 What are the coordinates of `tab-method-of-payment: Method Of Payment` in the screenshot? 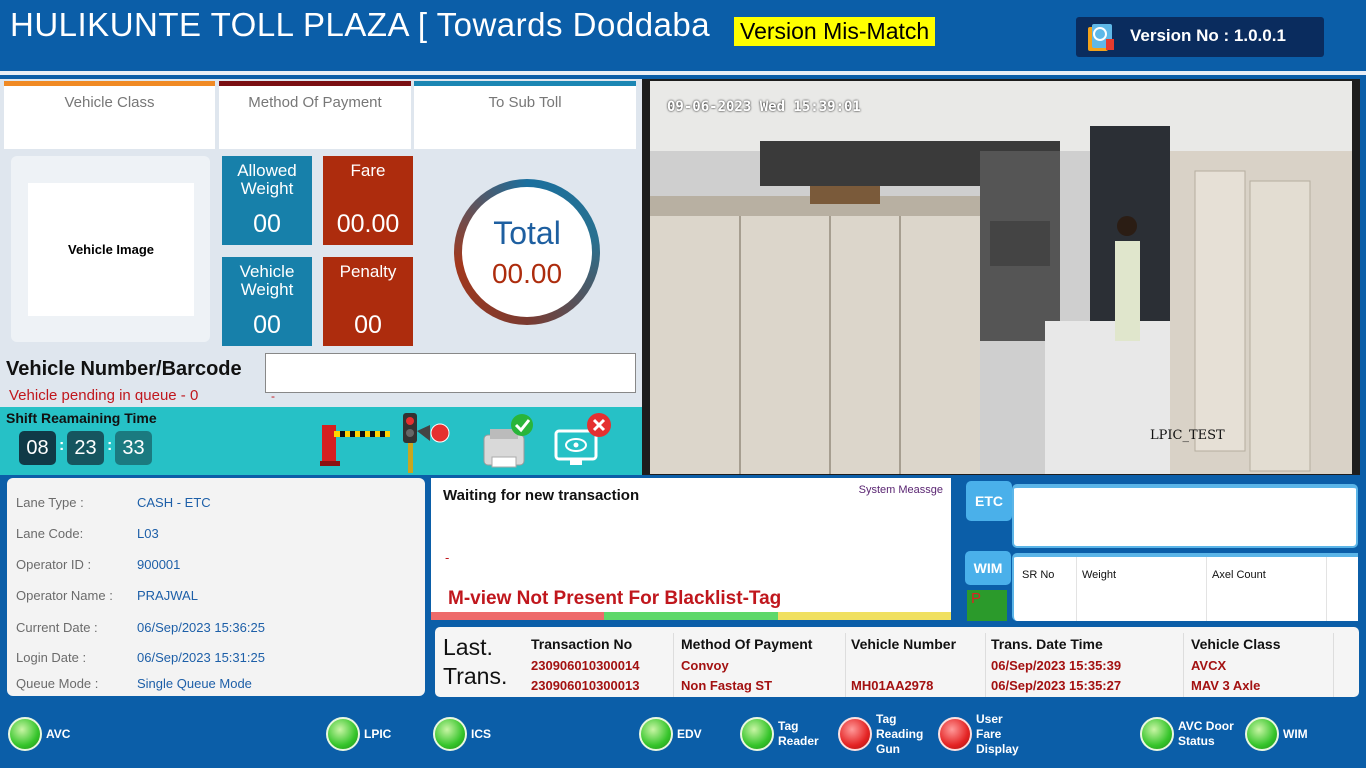 It's located at (315, 115).